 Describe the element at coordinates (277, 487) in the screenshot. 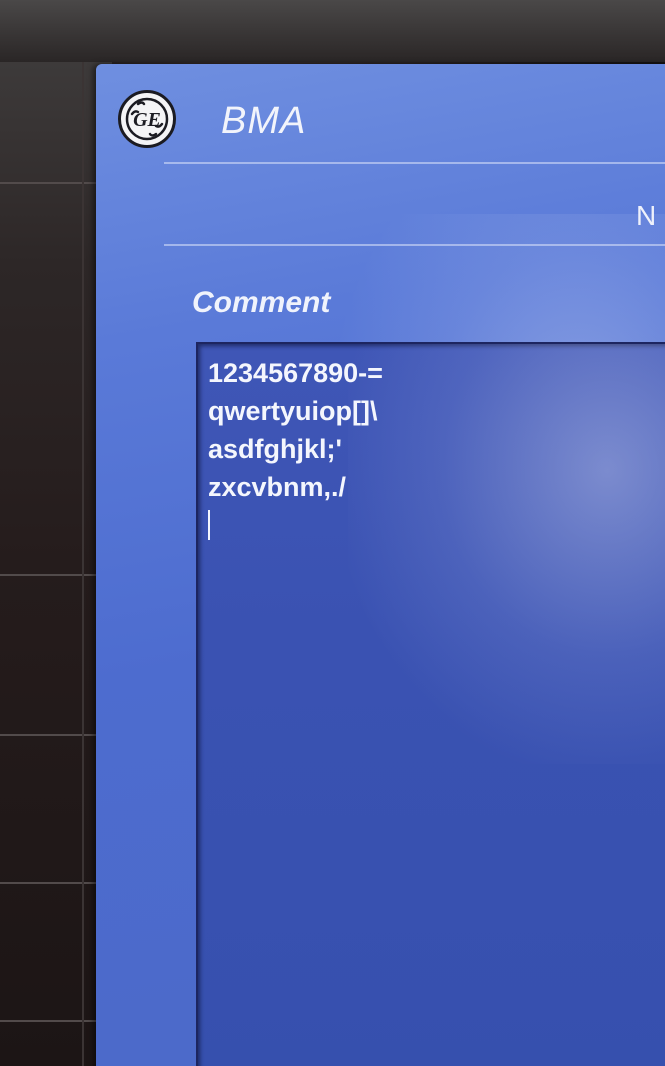

I see `comment-text-line: zxcvbnm,./` at that location.